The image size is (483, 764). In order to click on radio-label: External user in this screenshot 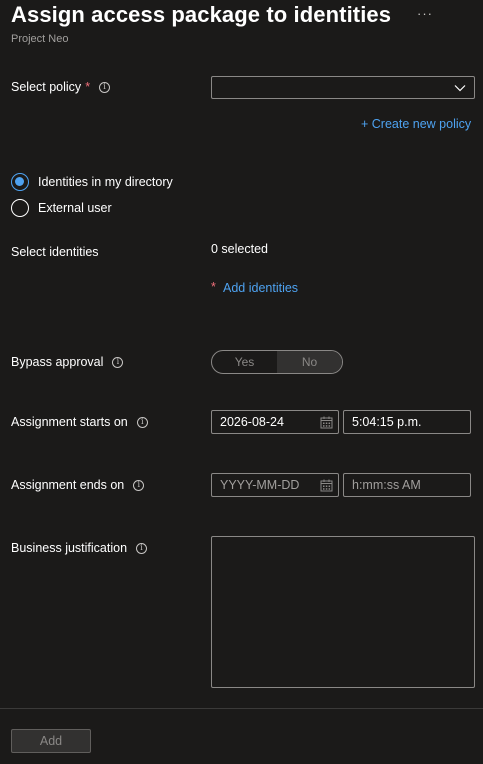, I will do `click(75, 208)`.